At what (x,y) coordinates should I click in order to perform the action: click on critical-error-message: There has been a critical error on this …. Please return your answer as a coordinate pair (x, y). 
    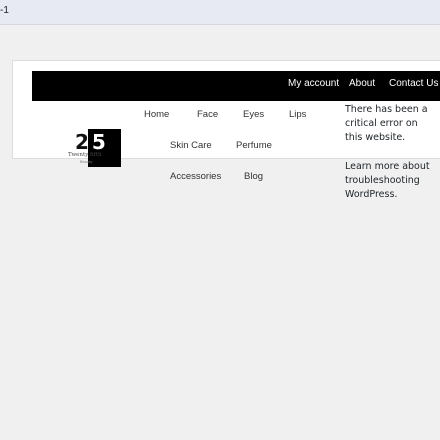
    Looking at the image, I should click on (386, 123).